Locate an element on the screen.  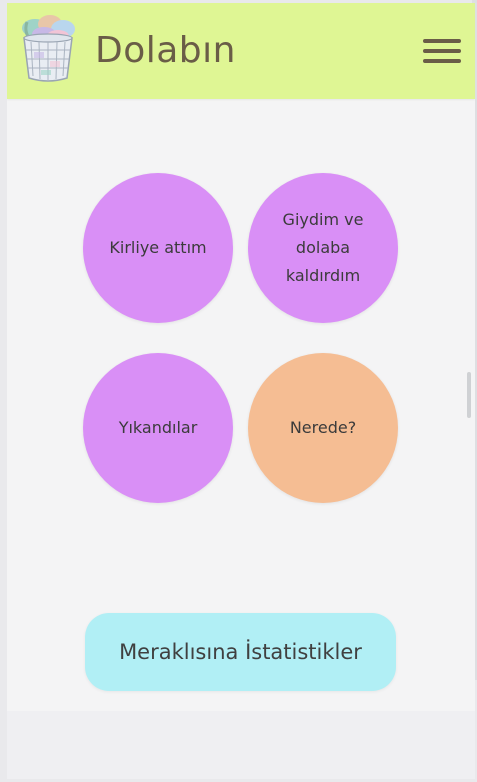
footer-area is located at coordinates (241, 745).